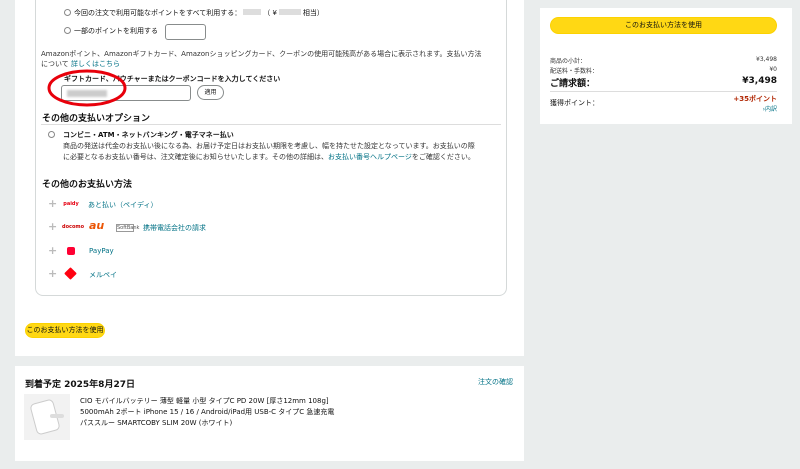  Describe the element at coordinates (663, 91) in the screenshot. I see `summary-divider` at that location.